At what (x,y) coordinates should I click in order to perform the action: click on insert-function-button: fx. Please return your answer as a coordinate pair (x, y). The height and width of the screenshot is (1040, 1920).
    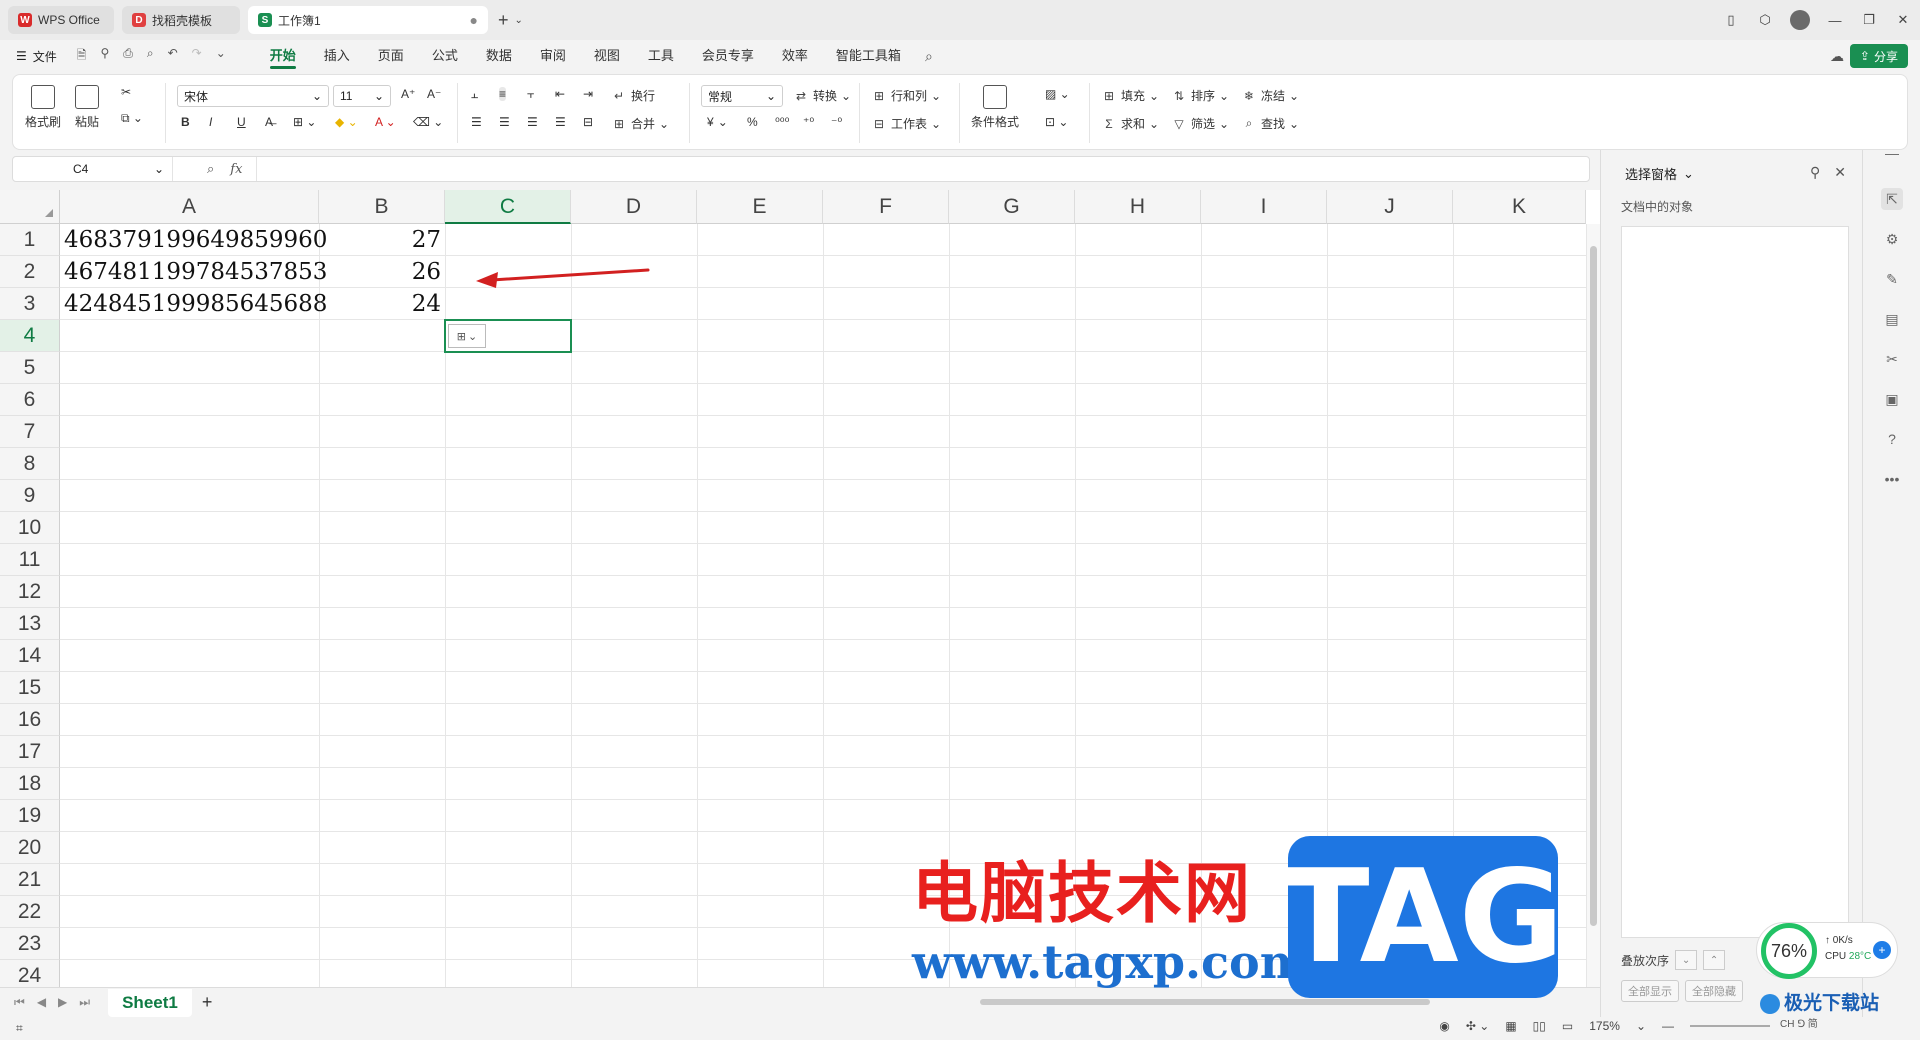
    Looking at the image, I should click on (236, 169).